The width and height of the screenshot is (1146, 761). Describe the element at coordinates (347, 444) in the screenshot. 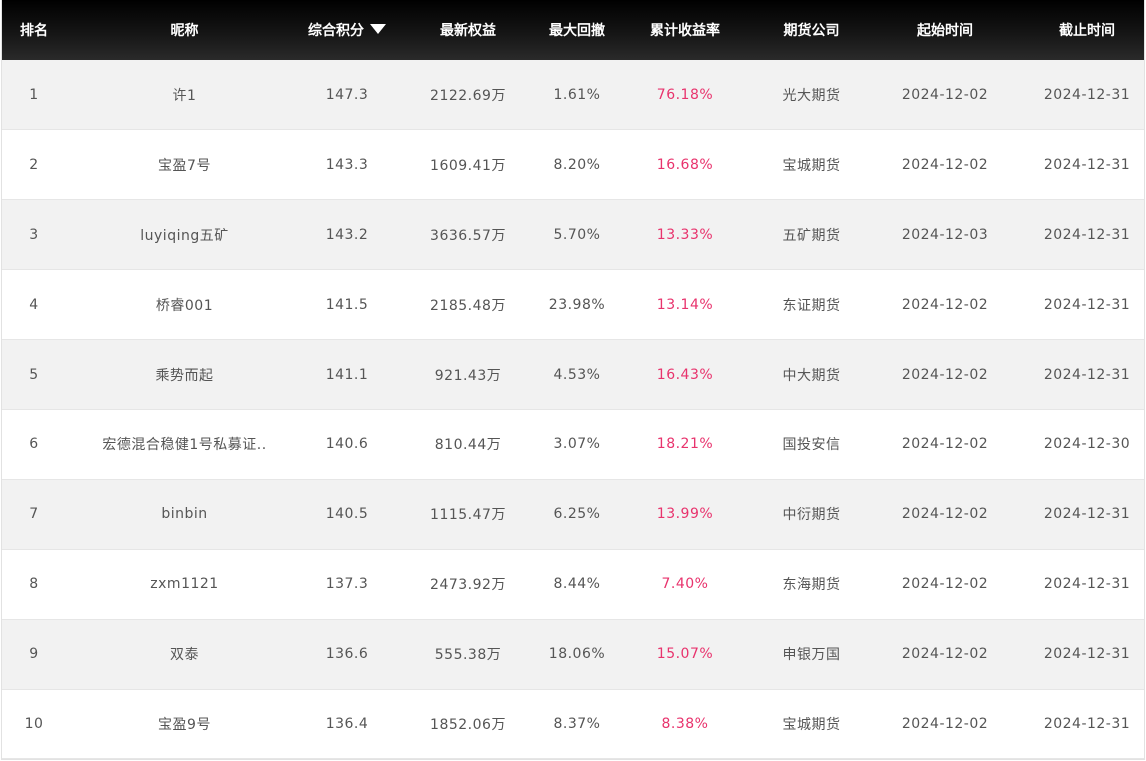

I see `cell-score: 140.6` at that location.